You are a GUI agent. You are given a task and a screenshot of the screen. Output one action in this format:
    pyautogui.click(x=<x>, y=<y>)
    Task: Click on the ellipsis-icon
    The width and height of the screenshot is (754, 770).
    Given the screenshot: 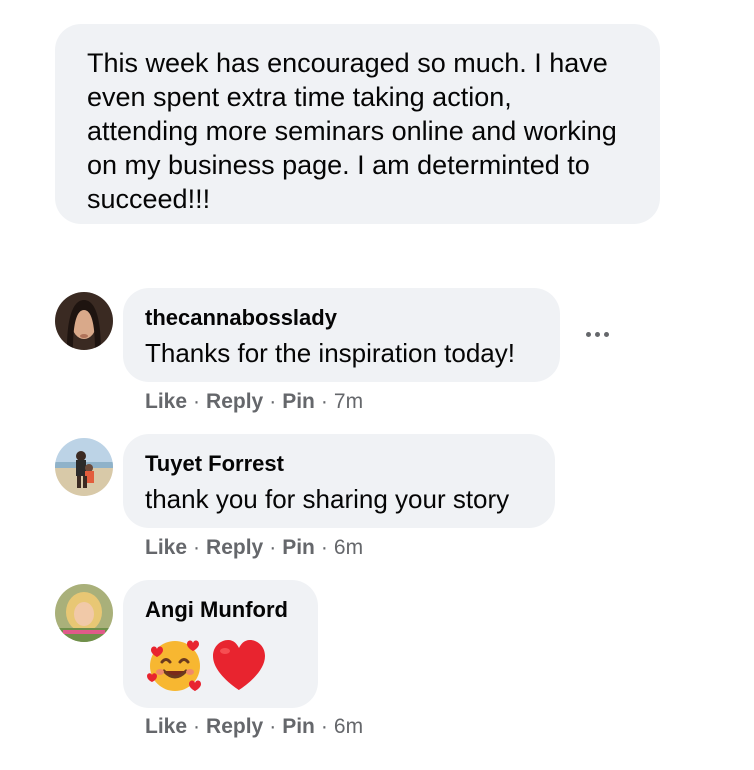 What is the action you would take?
    pyautogui.click(x=597, y=334)
    